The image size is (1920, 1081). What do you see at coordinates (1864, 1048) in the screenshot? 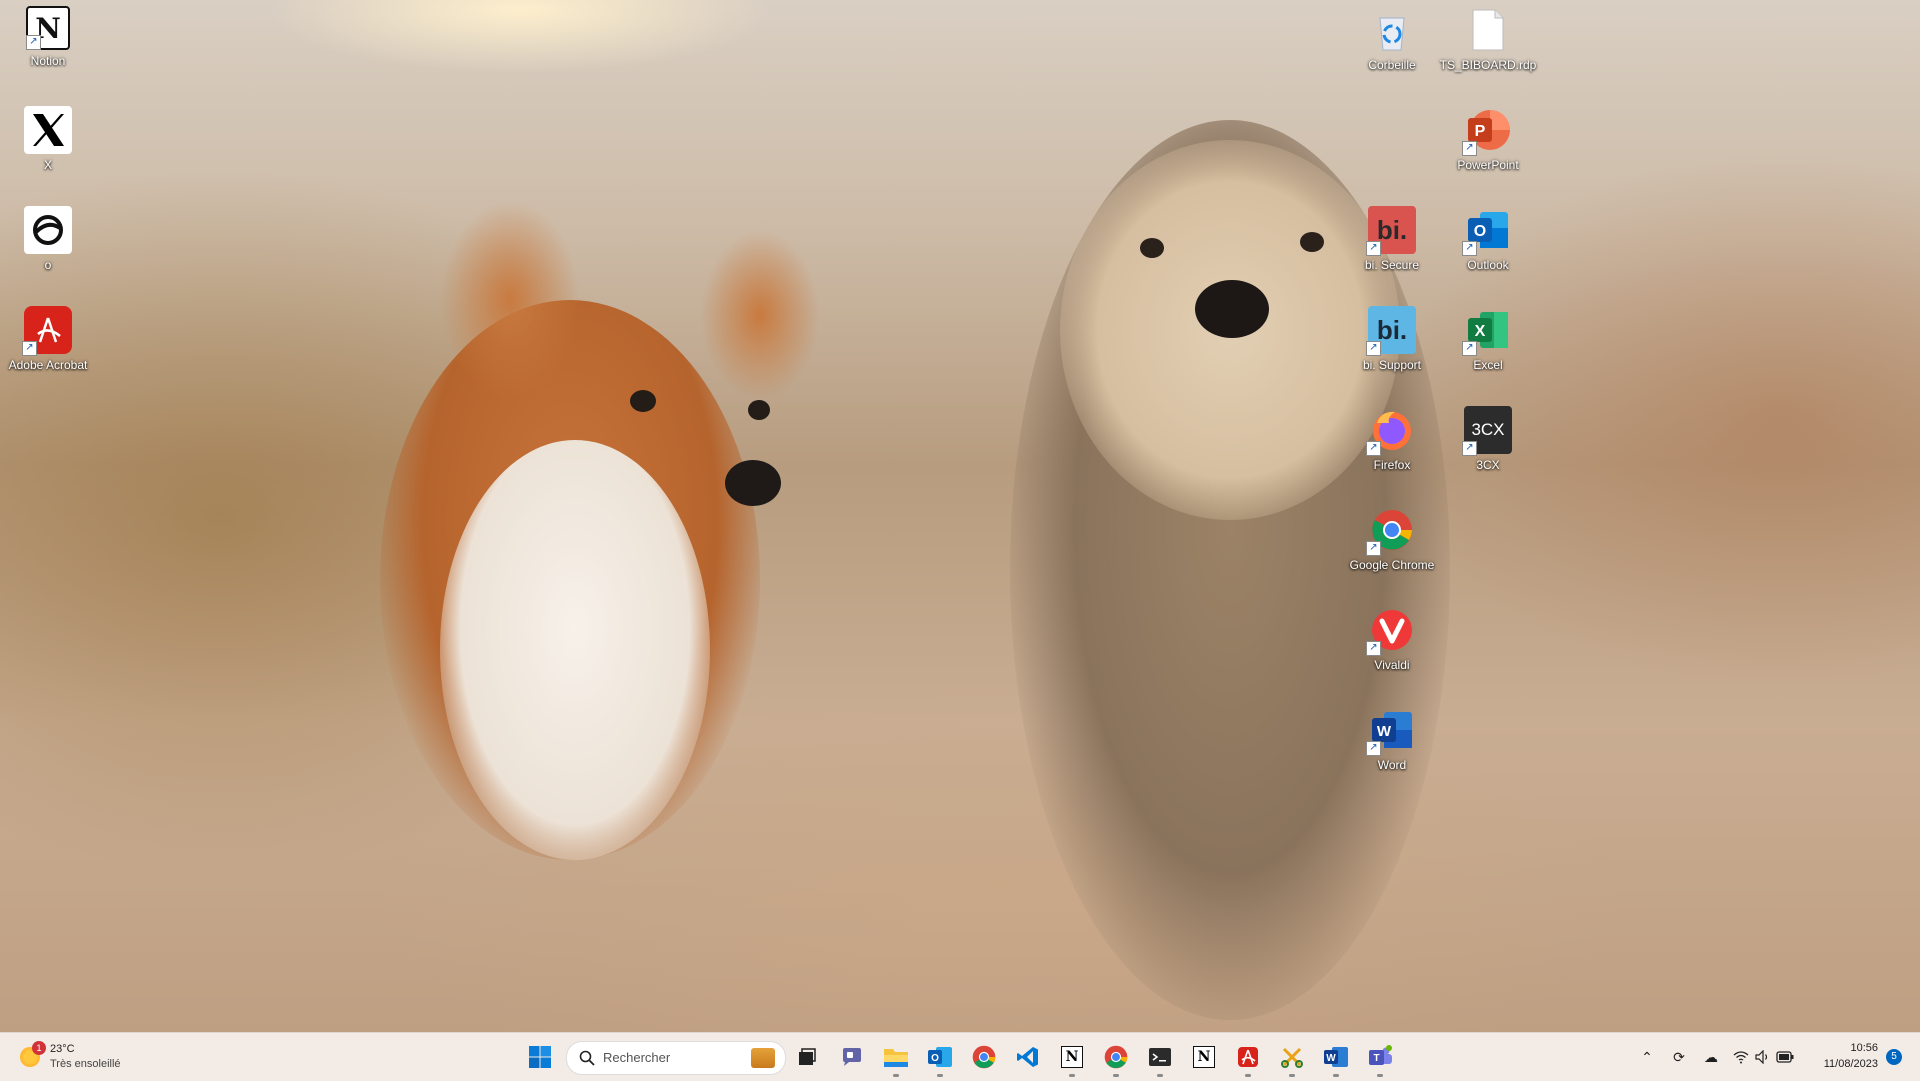
I see `clock-time: 10:56` at bounding box center [1864, 1048].